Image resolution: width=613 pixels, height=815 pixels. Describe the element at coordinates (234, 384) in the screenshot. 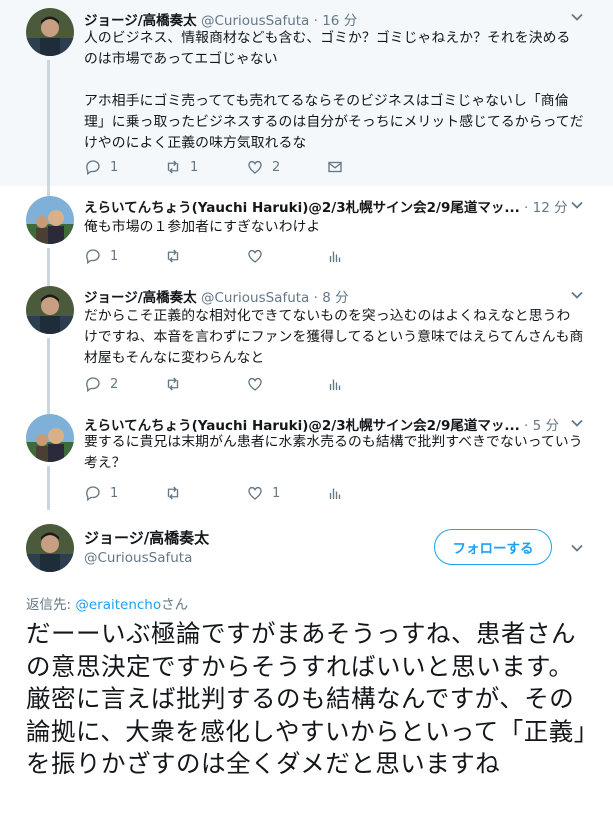

I see `tweet-actions: 2` at that location.